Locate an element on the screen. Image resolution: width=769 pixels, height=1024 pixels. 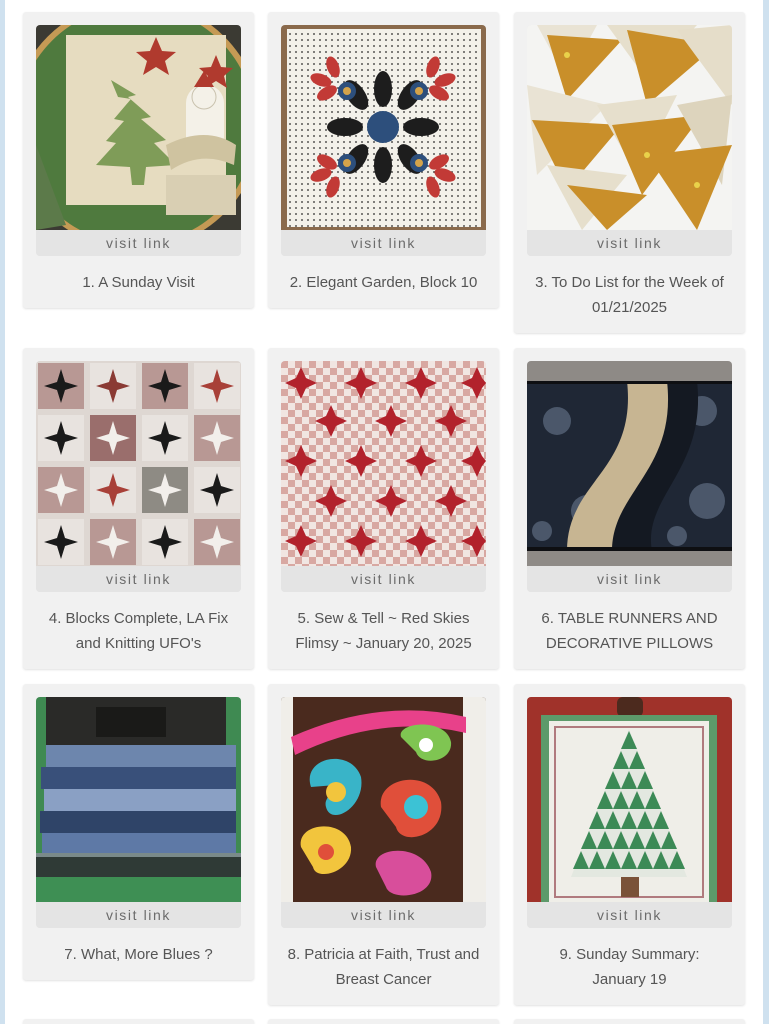
paisley-fabric-bag-image is located at coordinates (383, 799).